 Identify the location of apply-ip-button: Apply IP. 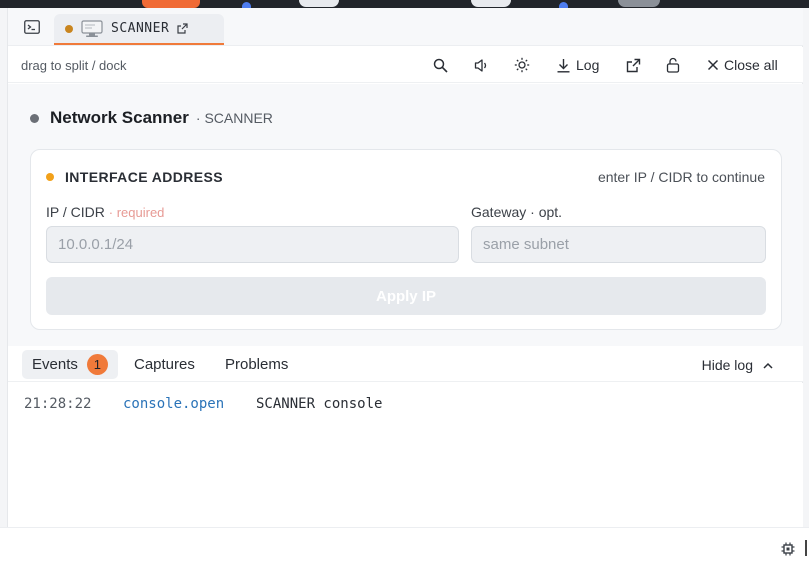
(406, 296).